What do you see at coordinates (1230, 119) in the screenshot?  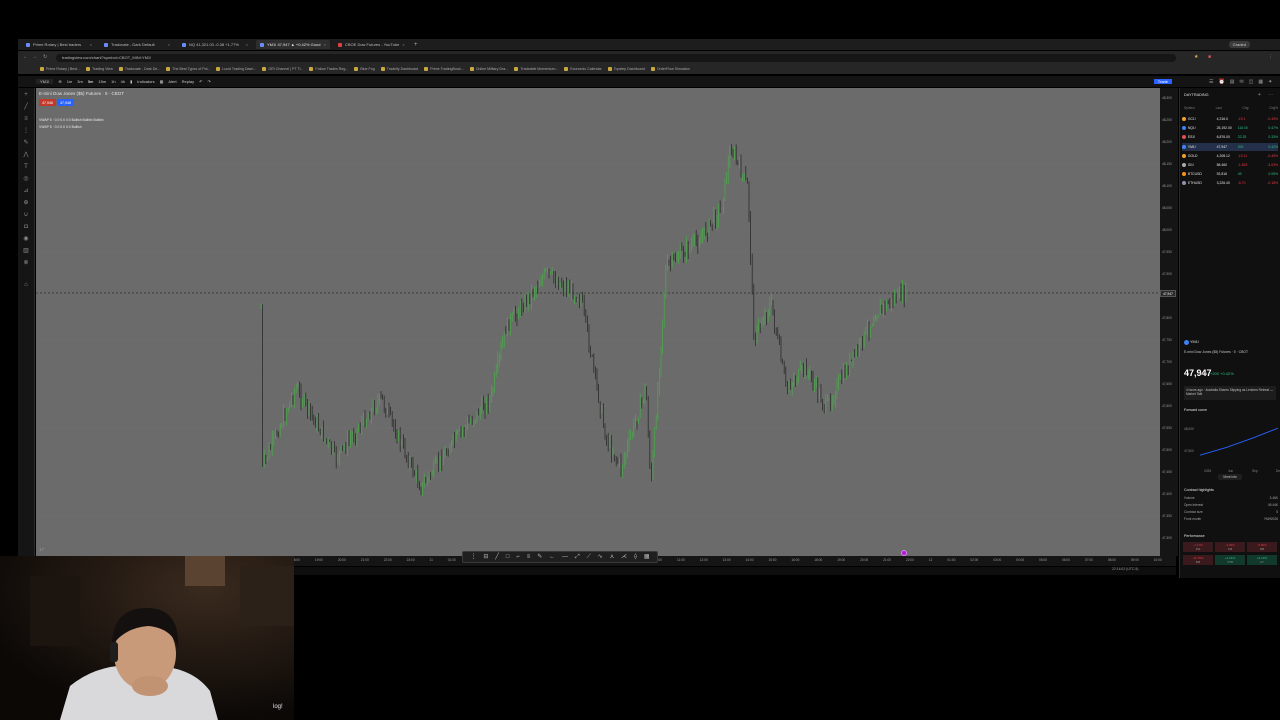 I see `watchlist-row: GC1! 4,216.0 -19.1 -0.45%` at bounding box center [1230, 119].